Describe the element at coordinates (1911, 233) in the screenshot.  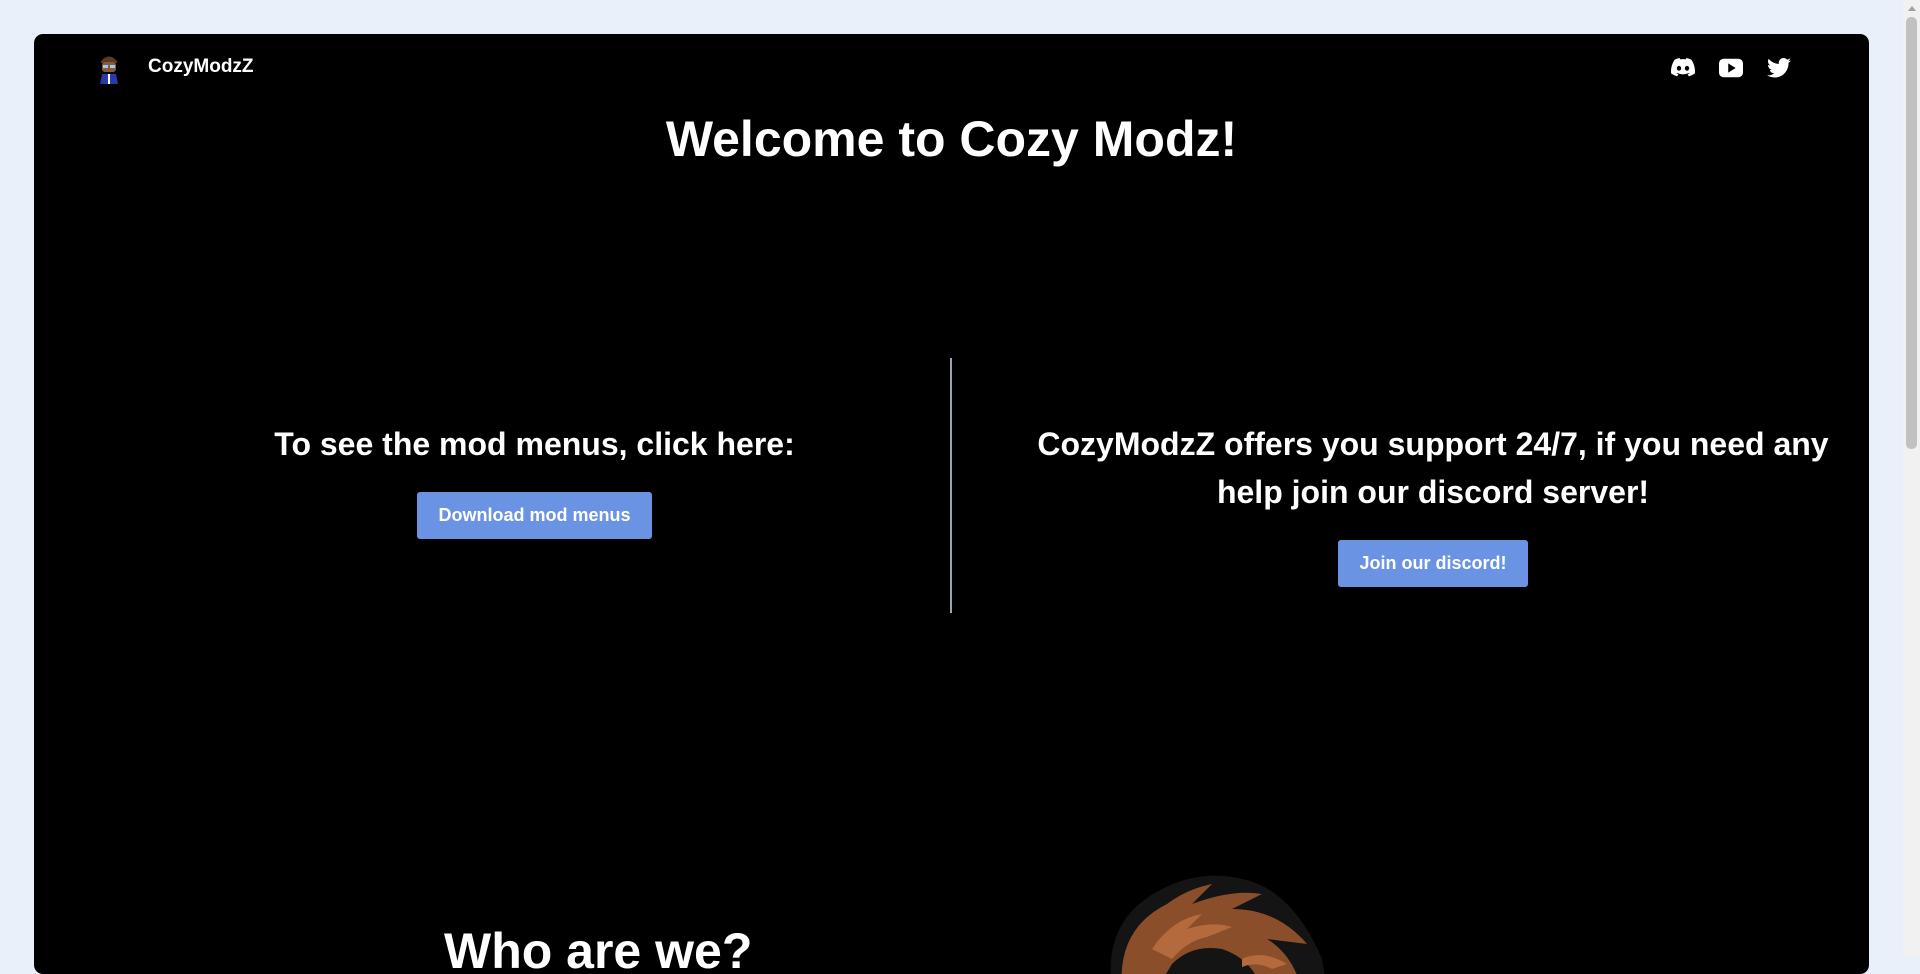
I see `scrollbar-thumb` at that location.